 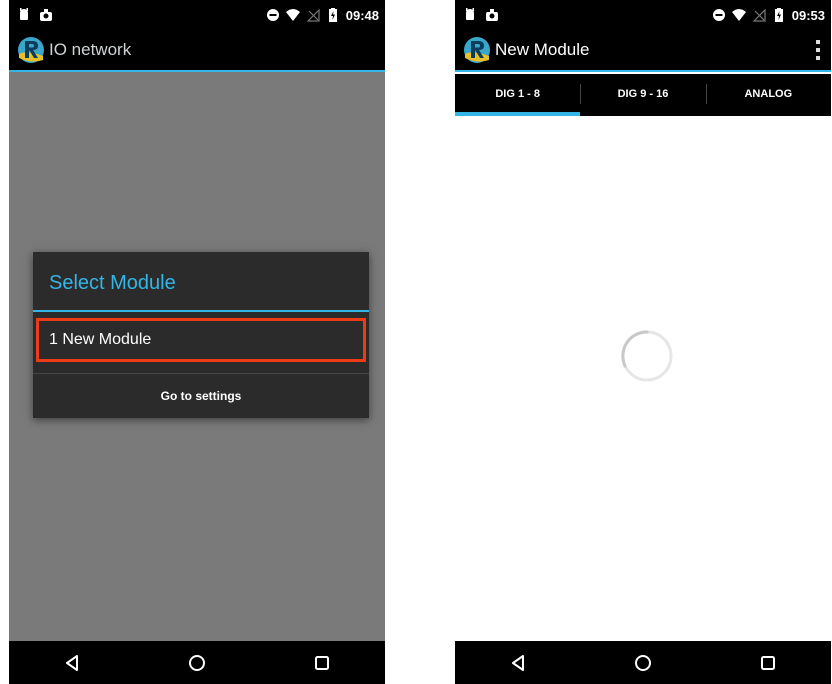 What do you see at coordinates (818, 50) in the screenshot?
I see `overflow-menu-icon` at bounding box center [818, 50].